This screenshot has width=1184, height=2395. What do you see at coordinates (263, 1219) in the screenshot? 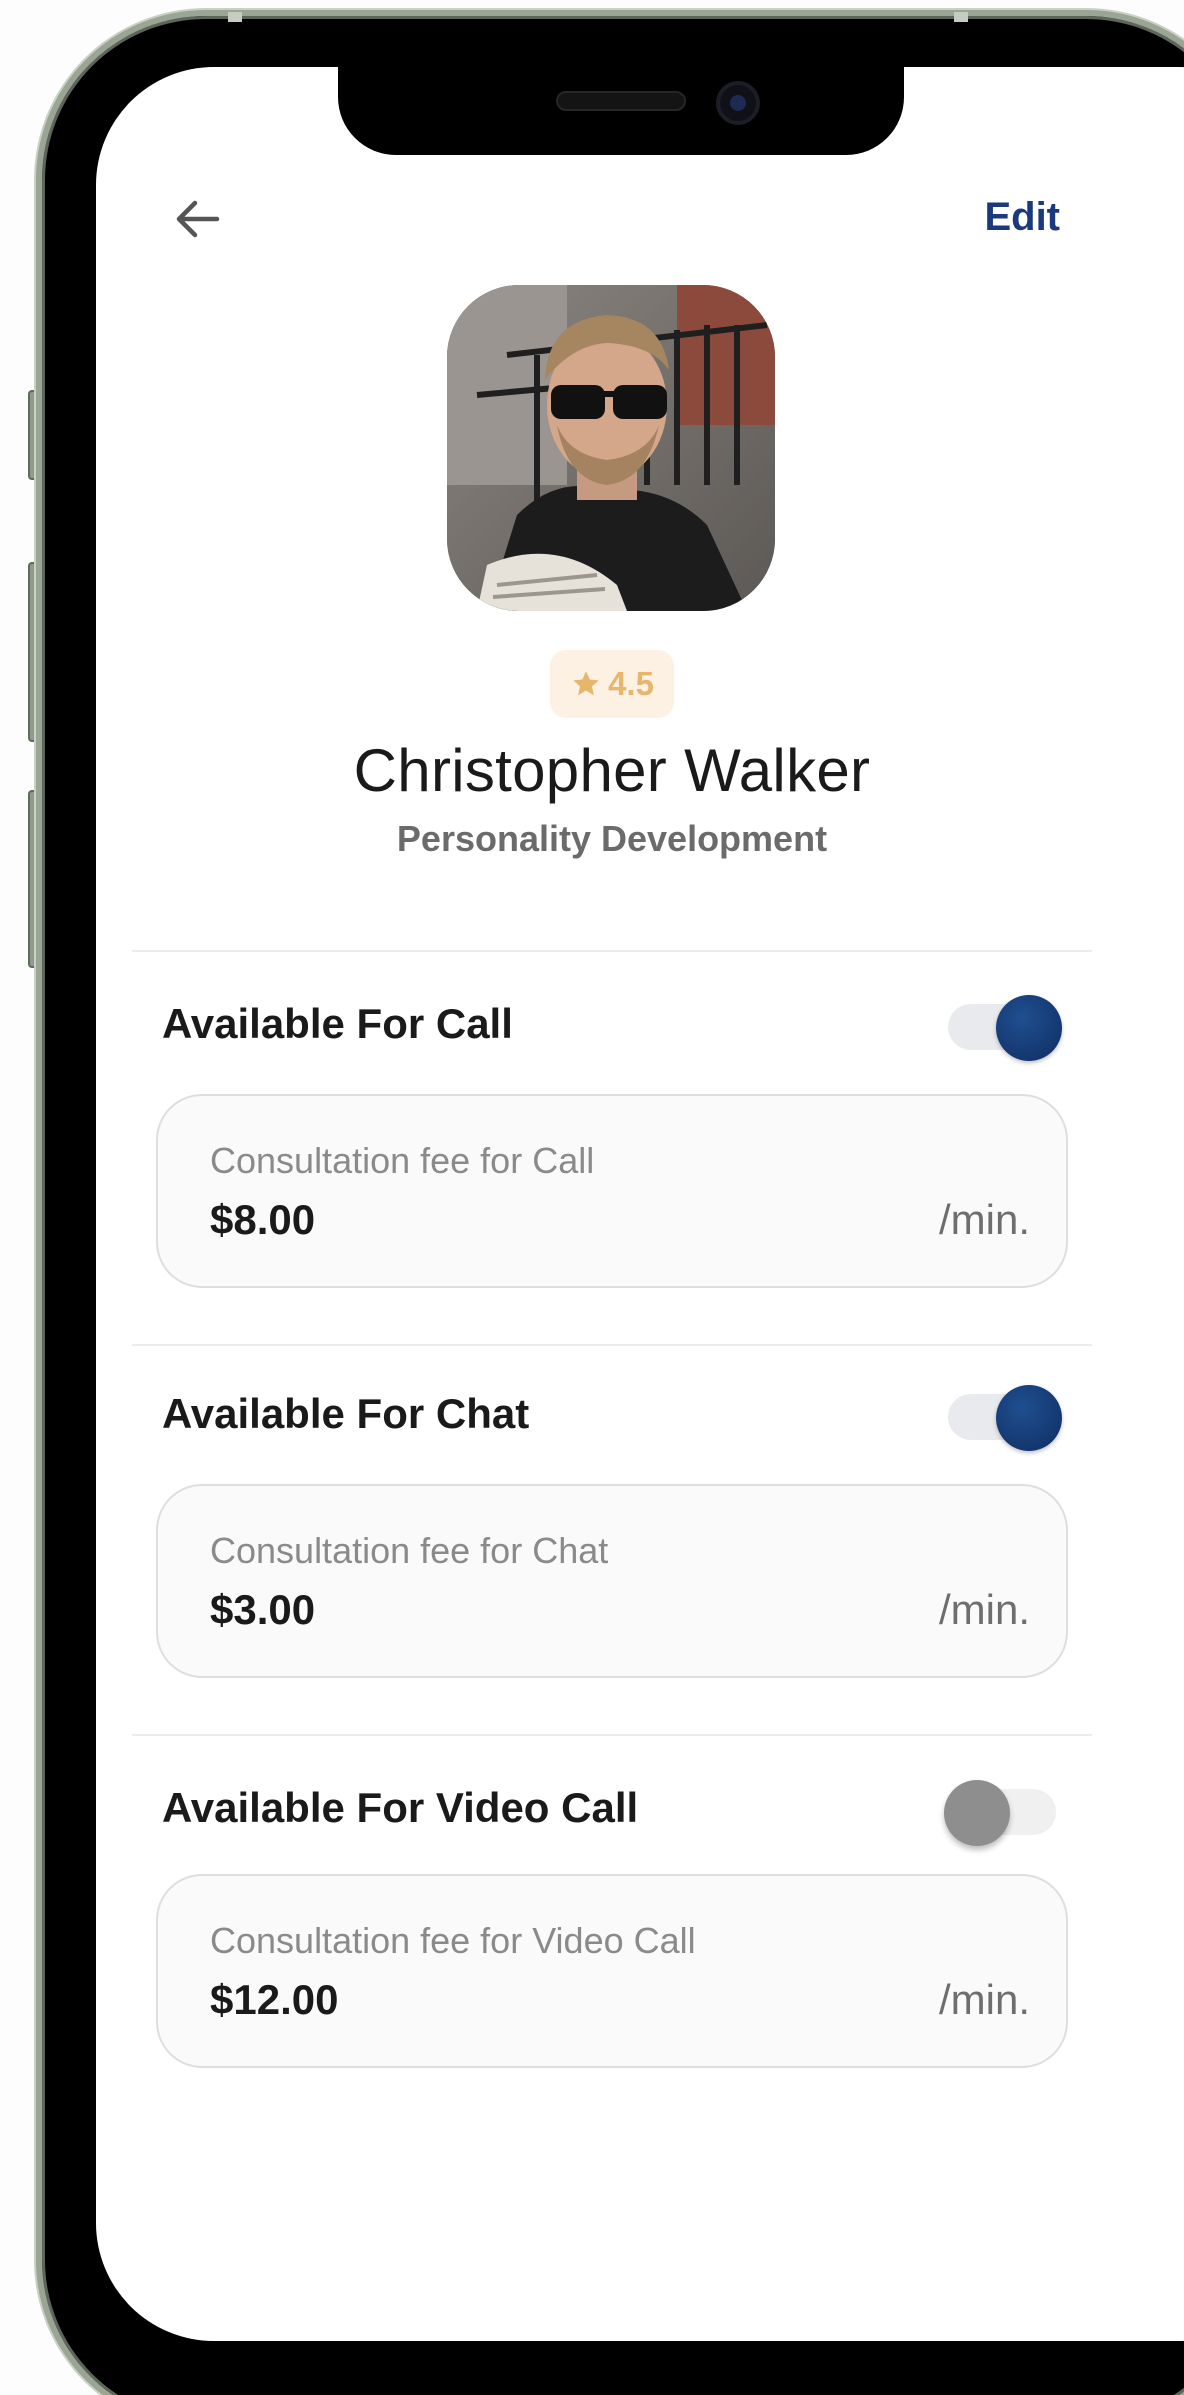
I see `call-fee-amount: $8.00` at bounding box center [263, 1219].